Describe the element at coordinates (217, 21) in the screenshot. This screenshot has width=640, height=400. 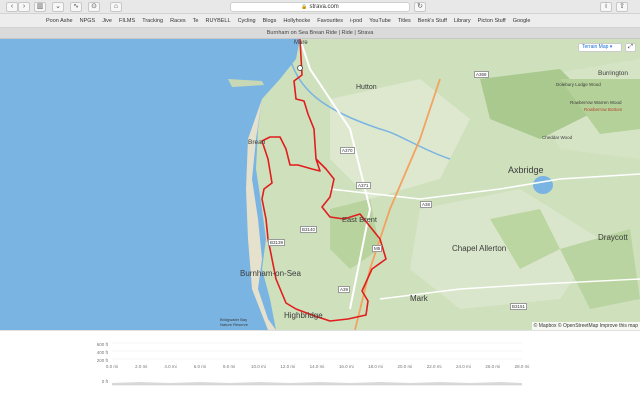
I see `bookmark-item: RUYBELL` at that location.